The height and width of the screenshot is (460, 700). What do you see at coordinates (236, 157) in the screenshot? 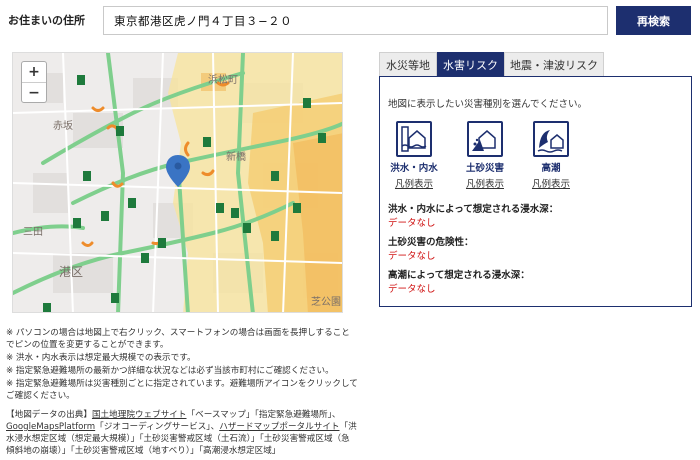
I see `map-label-shinbashi: 新橋` at bounding box center [236, 157].